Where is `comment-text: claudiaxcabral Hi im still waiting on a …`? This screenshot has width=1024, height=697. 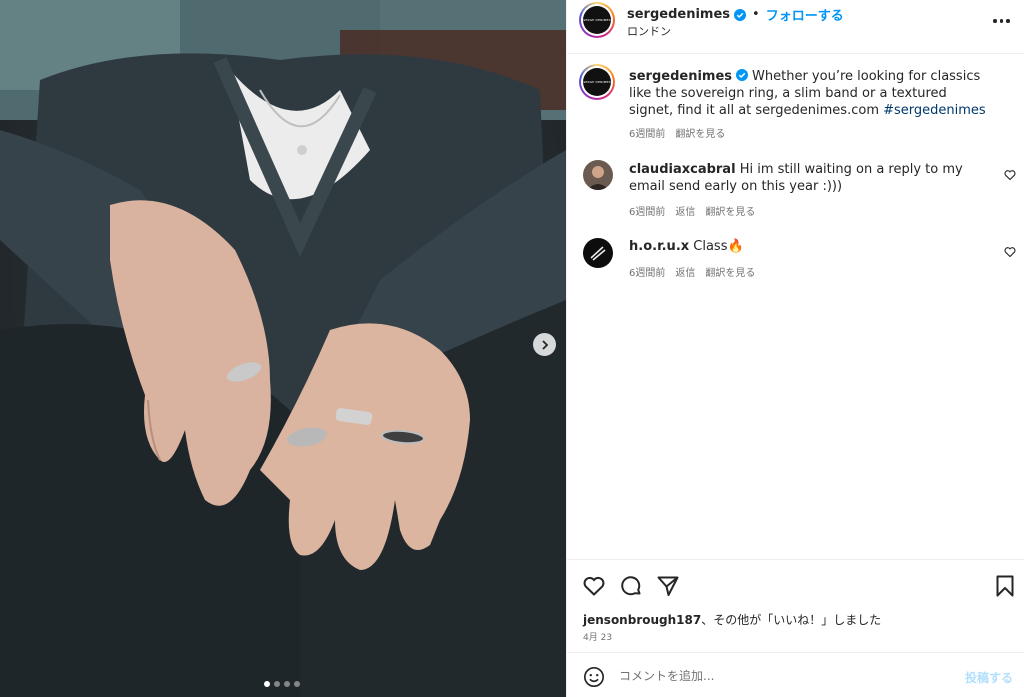
comment-text: claudiaxcabral Hi im still waiting on a … is located at coordinates (809, 178).